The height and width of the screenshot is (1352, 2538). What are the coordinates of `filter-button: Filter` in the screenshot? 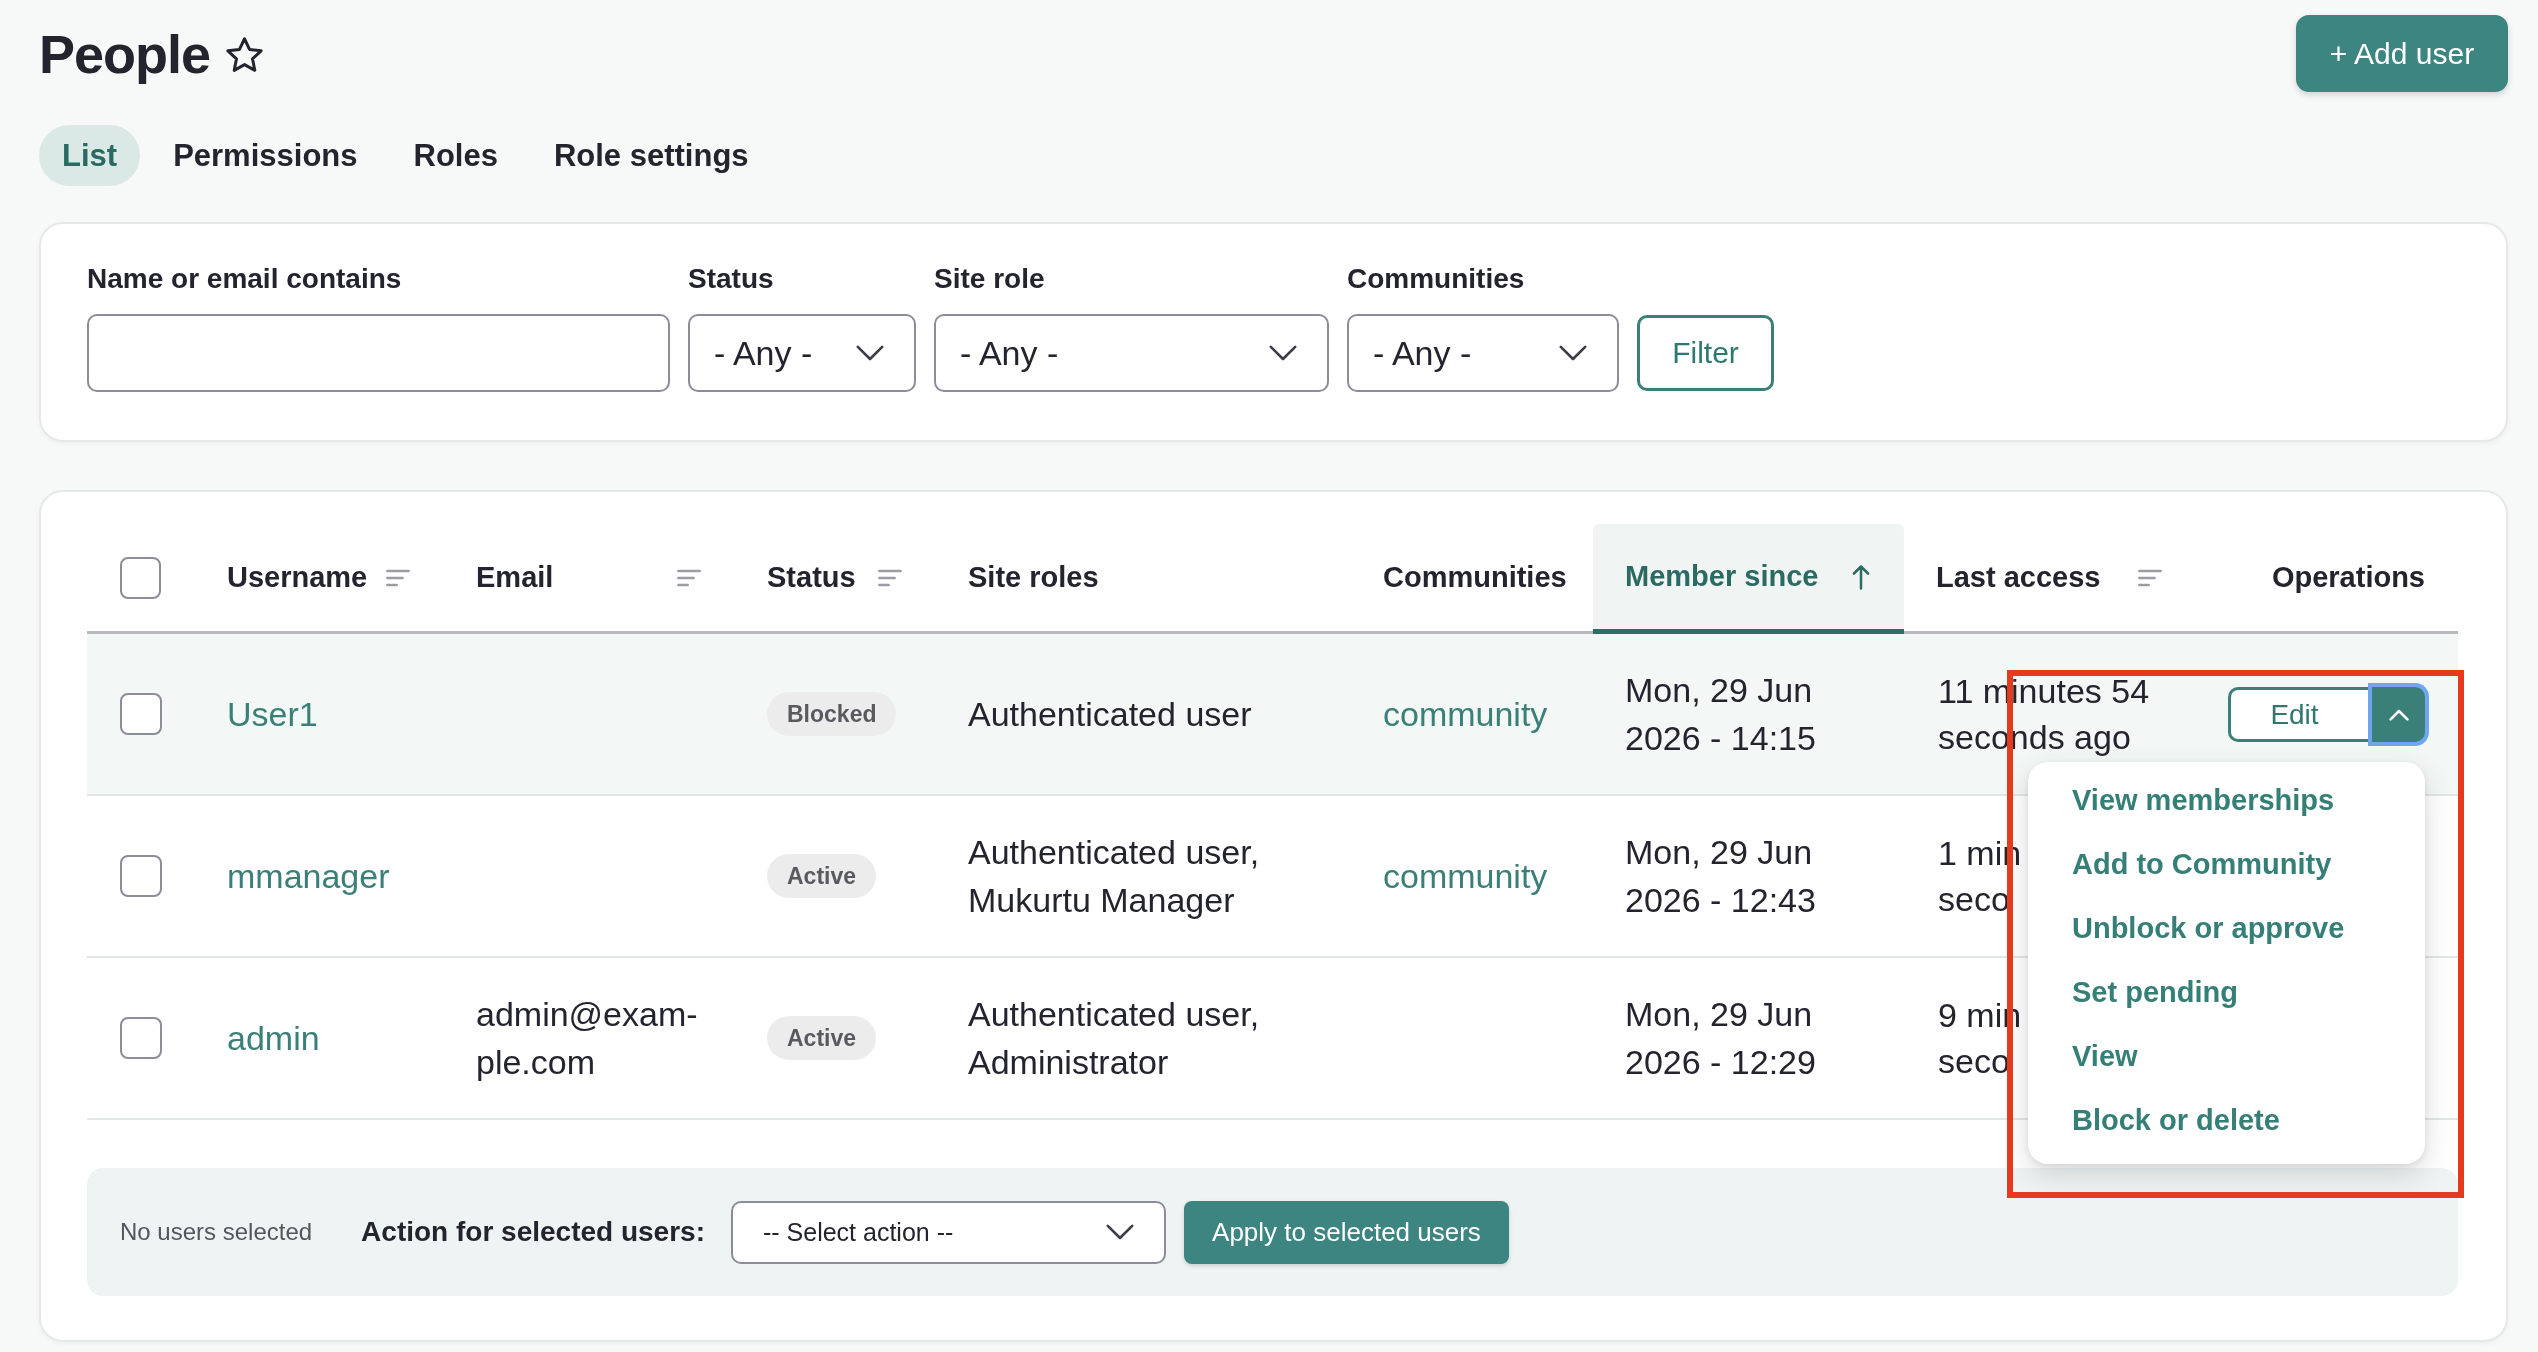 It's located at (1705, 353).